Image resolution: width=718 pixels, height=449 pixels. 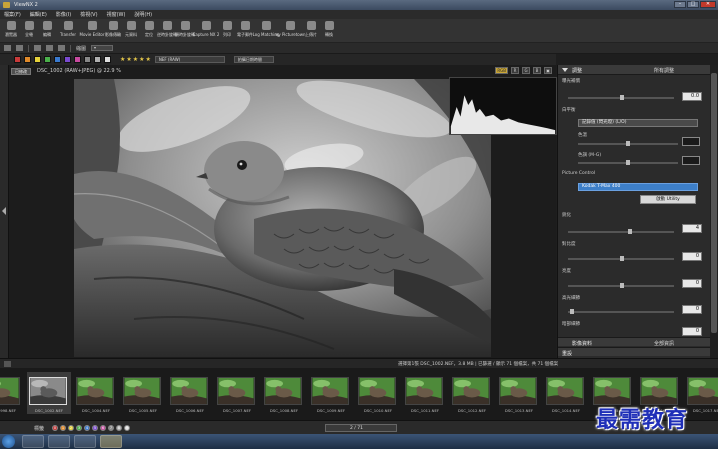 I want to click on filmstrip-thumbnail: DSC_1010.NEF, so click(x=378, y=393).